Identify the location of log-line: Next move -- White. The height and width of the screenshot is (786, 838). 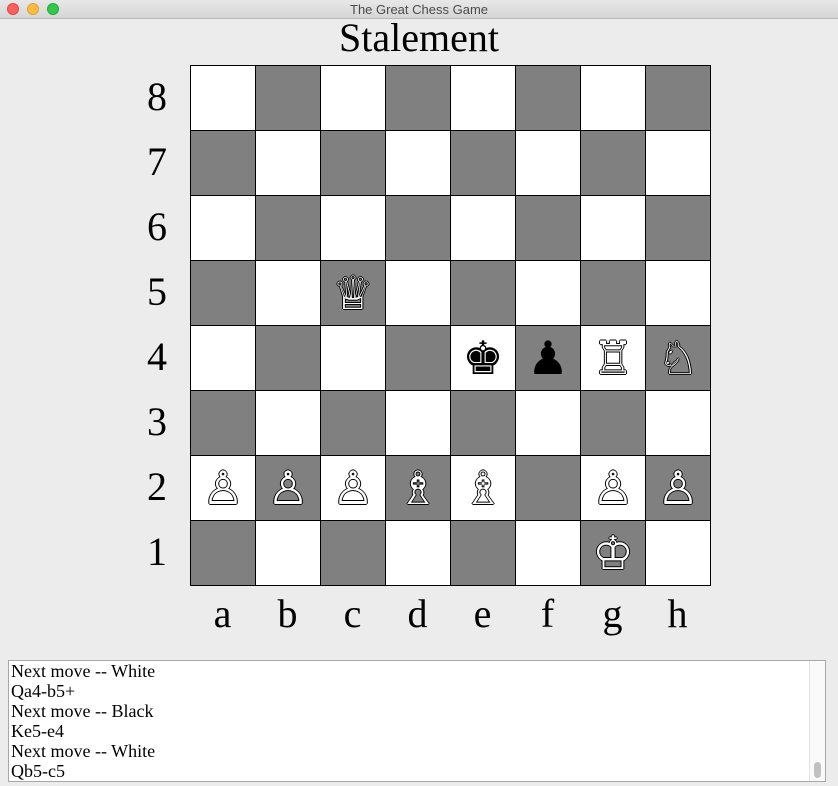
(83, 671).